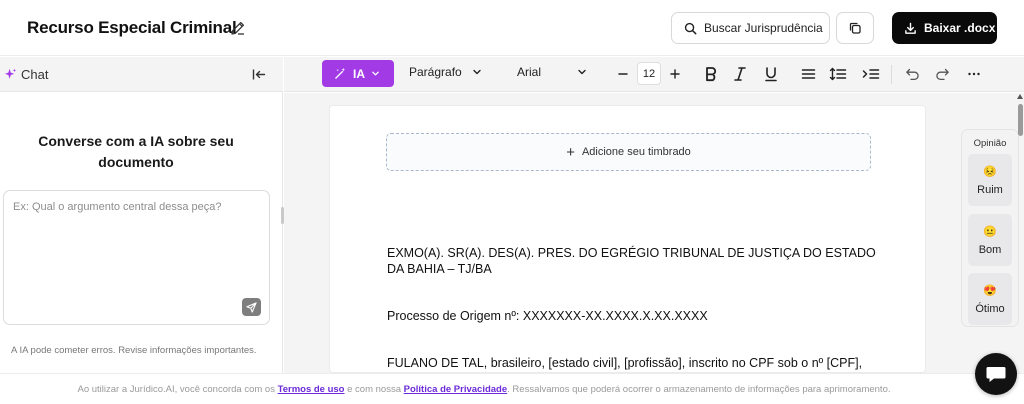  I want to click on letterhead-label: Adicione seu timbrado, so click(636, 152).